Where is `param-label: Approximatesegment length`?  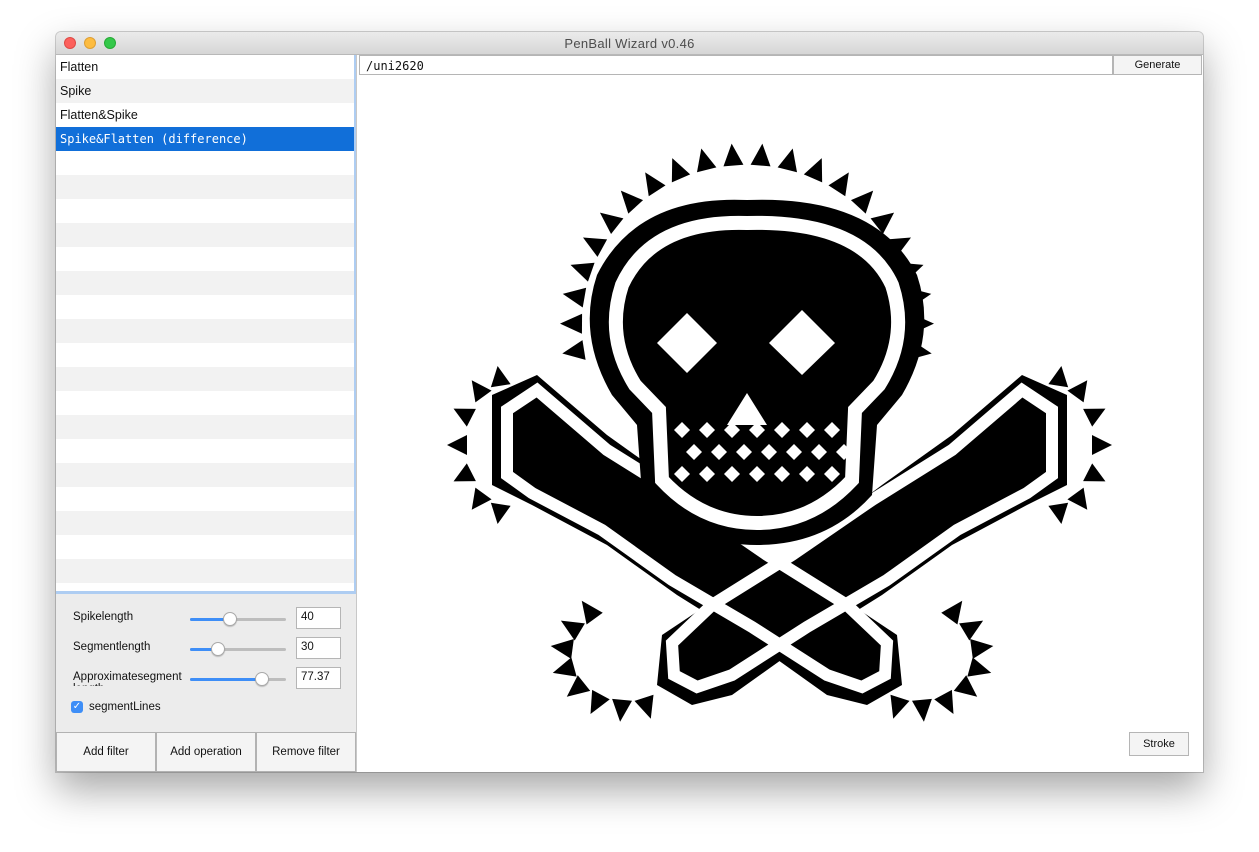 param-label: Approximatesegment length is located at coordinates (127, 678).